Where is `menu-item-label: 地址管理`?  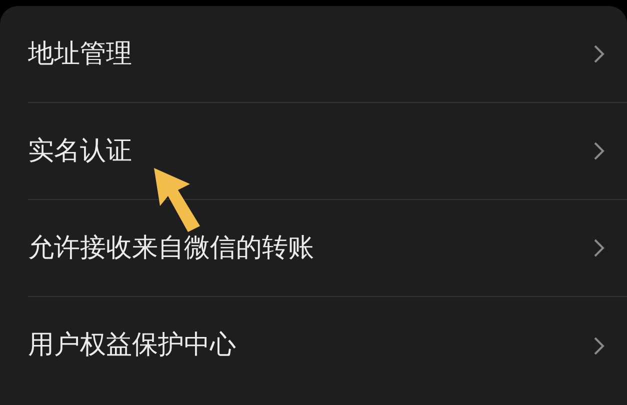 menu-item-label: 地址管理 is located at coordinates (80, 54).